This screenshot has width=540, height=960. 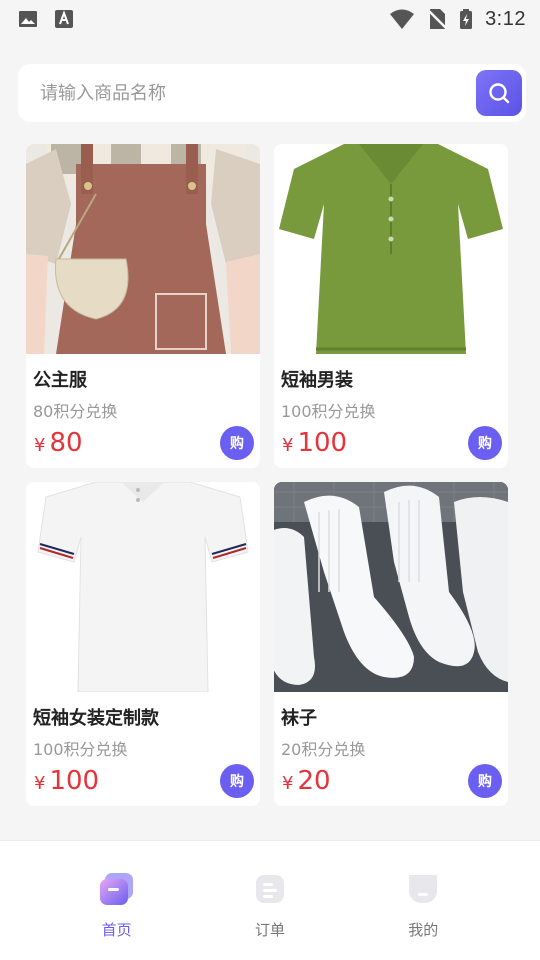 I want to click on product-title: 公主服, so click(x=60, y=380).